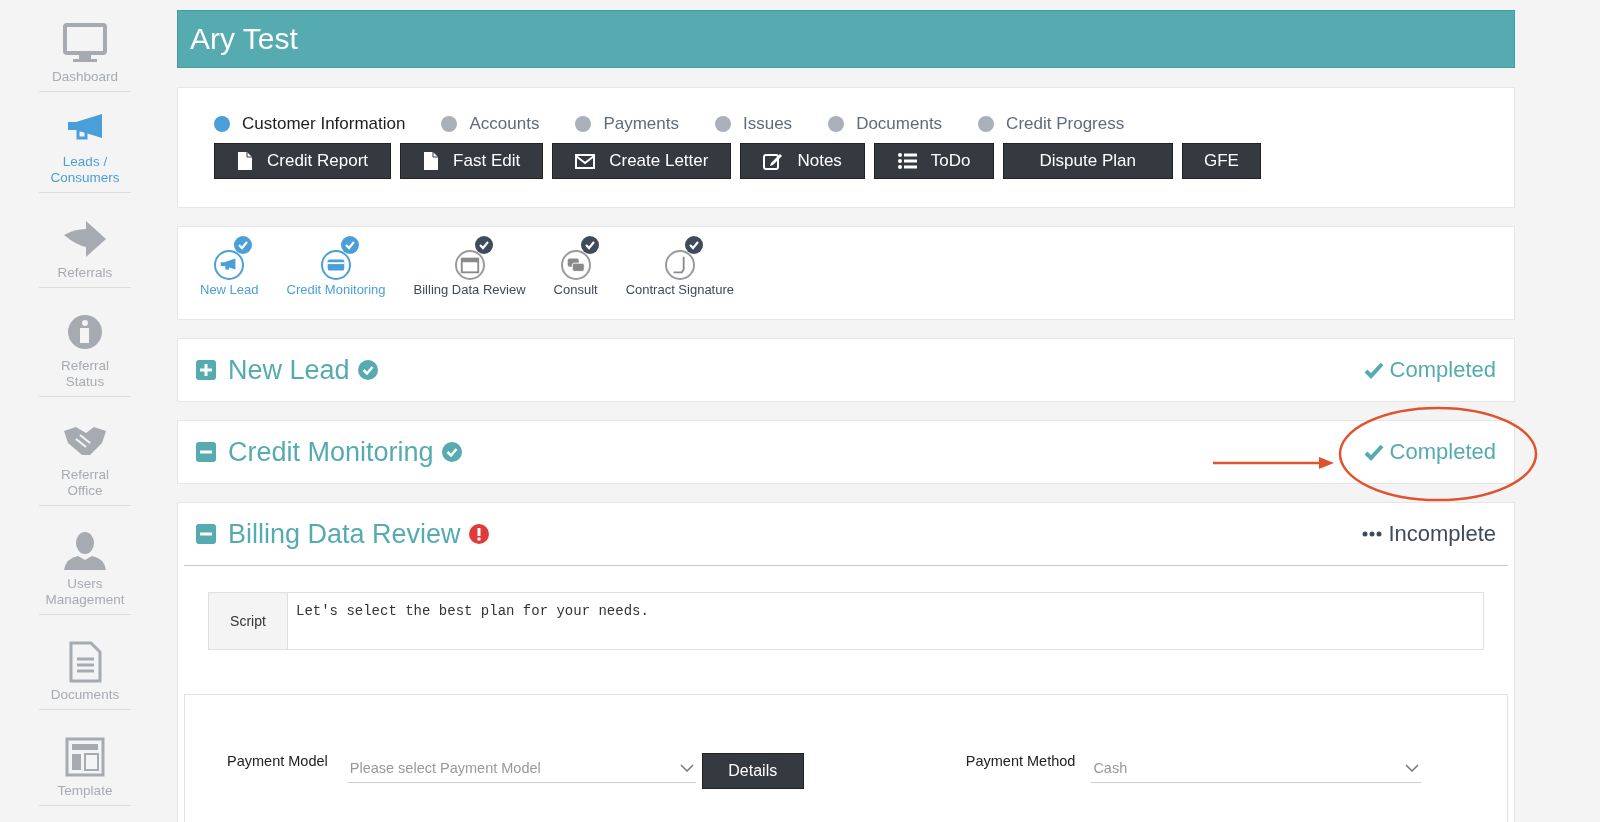 The height and width of the screenshot is (822, 1600). What do you see at coordinates (85, 43) in the screenshot?
I see `monitor-icon` at bounding box center [85, 43].